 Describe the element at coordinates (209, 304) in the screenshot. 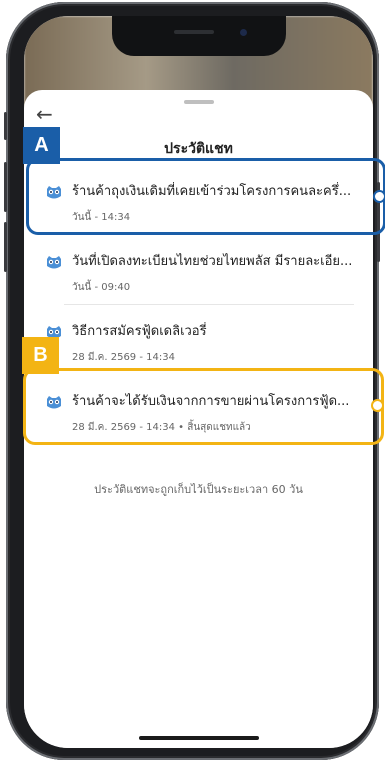

I see `divider` at that location.